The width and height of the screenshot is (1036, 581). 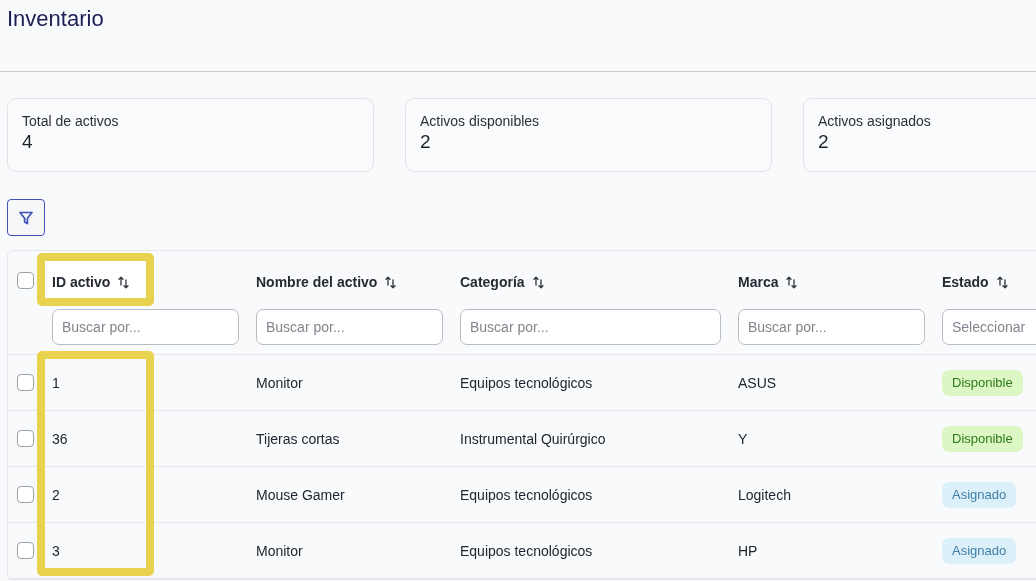 I want to click on table-cell-text: 2, so click(x=55, y=494).